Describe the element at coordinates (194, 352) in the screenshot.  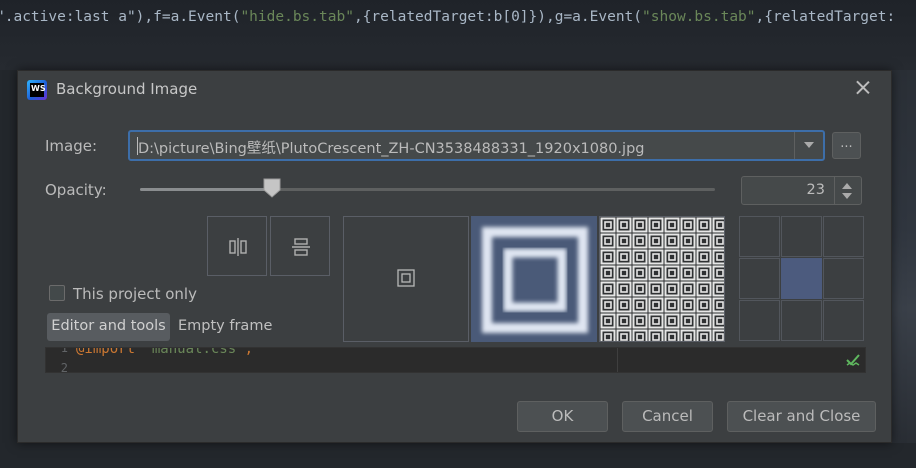
I see `code-string: "manual.css"` at that location.